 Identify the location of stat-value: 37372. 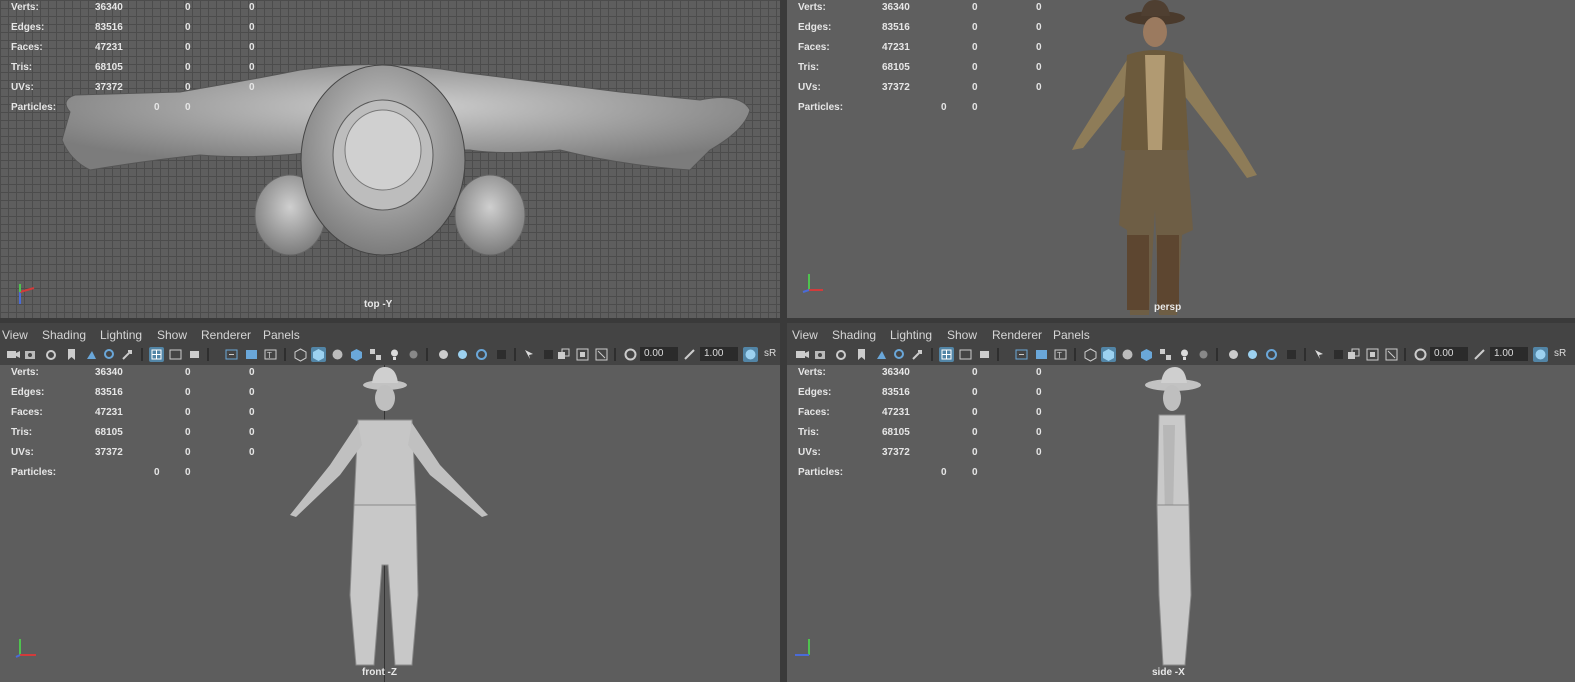
(109, 87).